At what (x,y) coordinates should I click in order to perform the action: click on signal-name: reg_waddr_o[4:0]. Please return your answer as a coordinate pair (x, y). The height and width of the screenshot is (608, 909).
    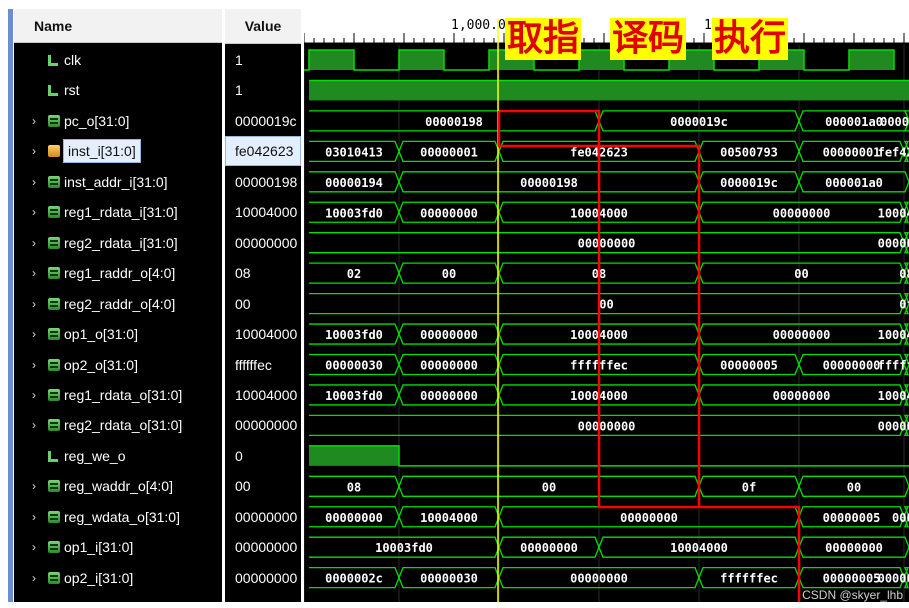
    Looking at the image, I should click on (118, 486).